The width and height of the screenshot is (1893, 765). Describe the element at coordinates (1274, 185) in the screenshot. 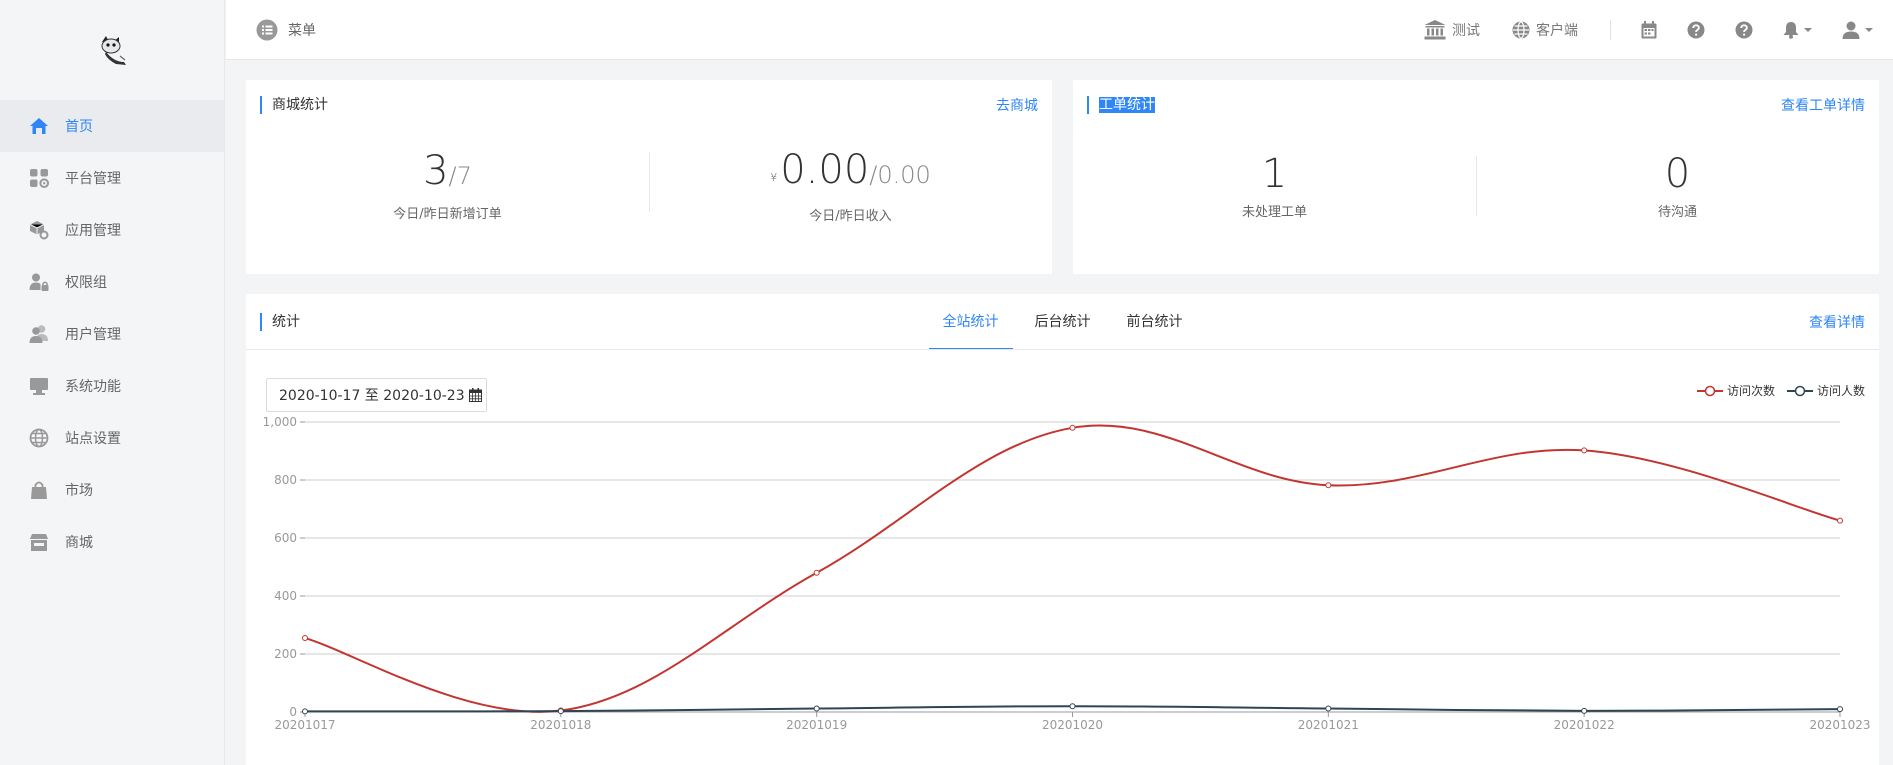

I see `unprocessed-stat: 1 未处理工单` at that location.